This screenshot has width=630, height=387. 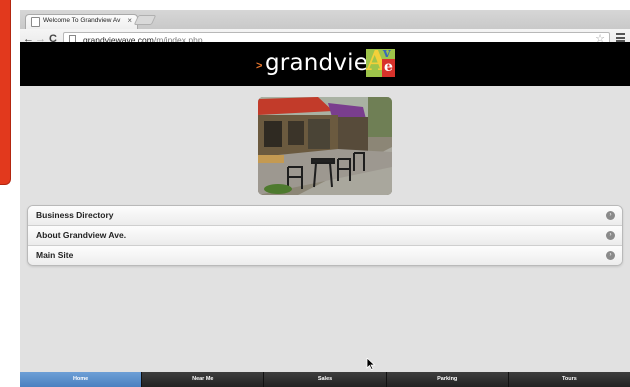 I want to click on list-item-label: Main Site, so click(x=55, y=255).